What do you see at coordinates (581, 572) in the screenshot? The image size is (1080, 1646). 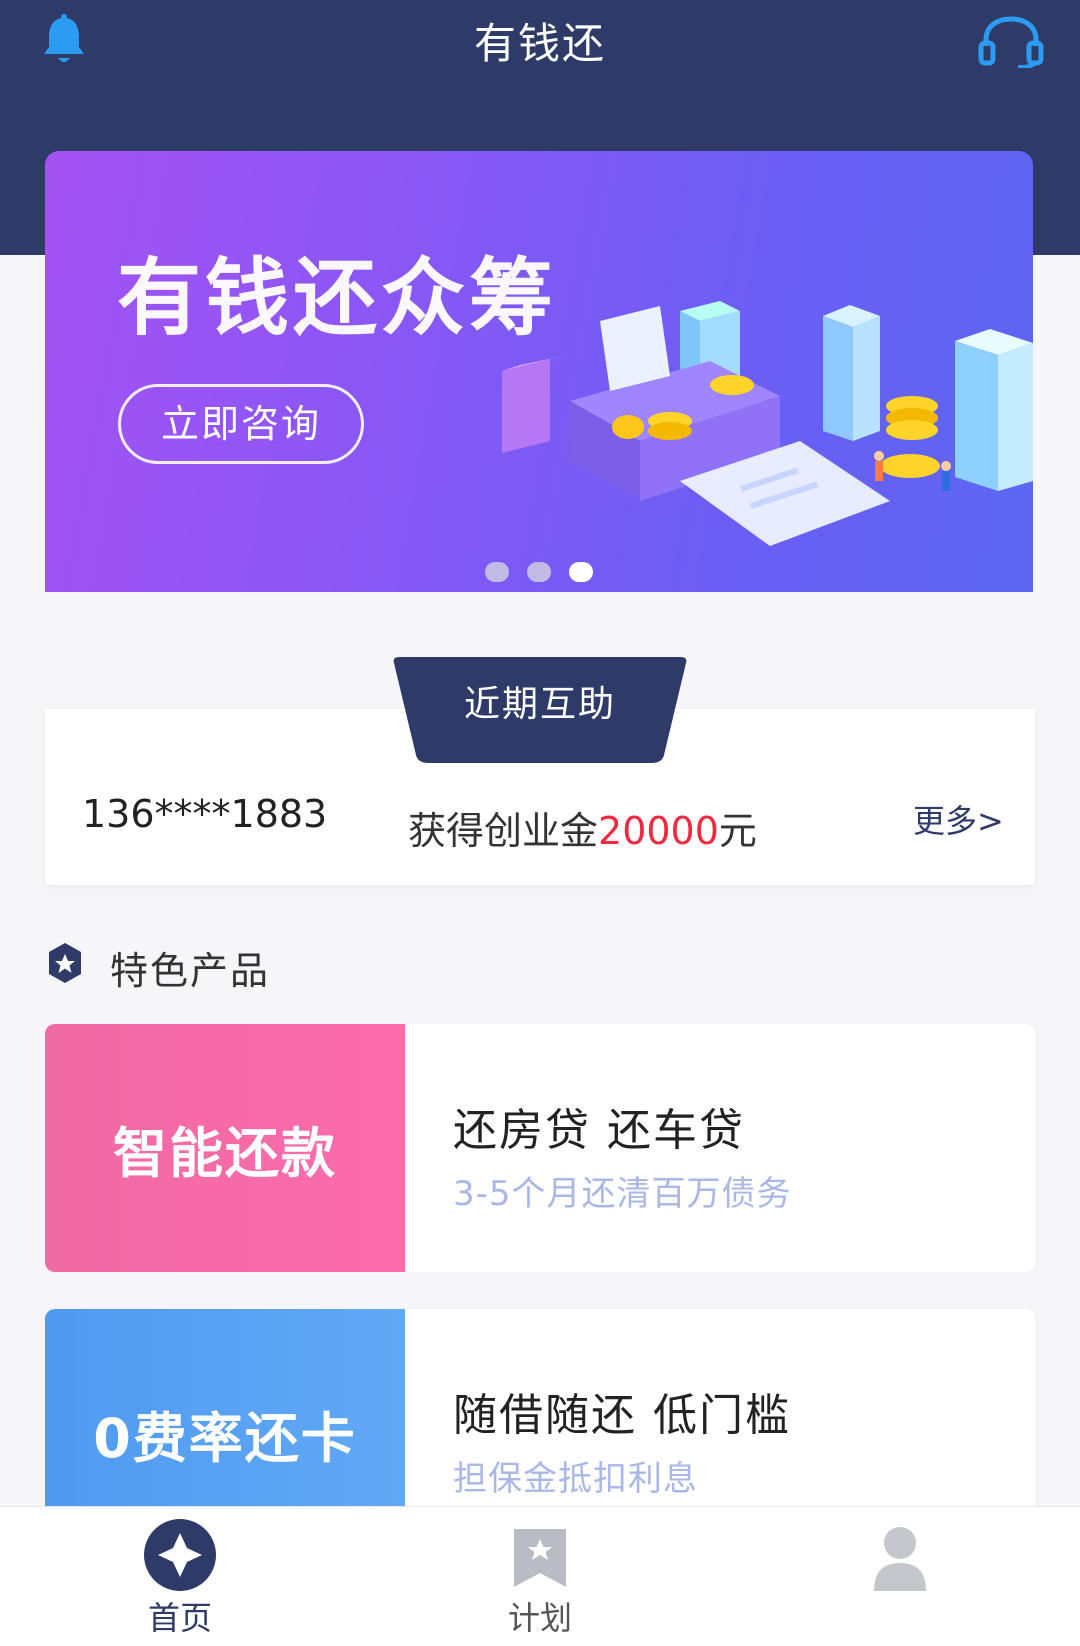 I see `carousel-dot-active` at bounding box center [581, 572].